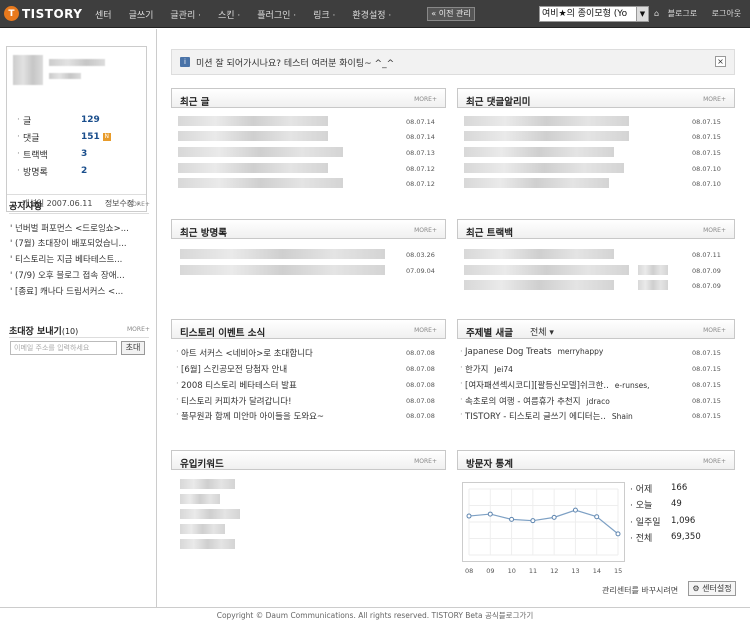 The height and width of the screenshot is (624, 750). What do you see at coordinates (420, 169) in the screenshot?
I see `post-date: 08.07.12` at bounding box center [420, 169].